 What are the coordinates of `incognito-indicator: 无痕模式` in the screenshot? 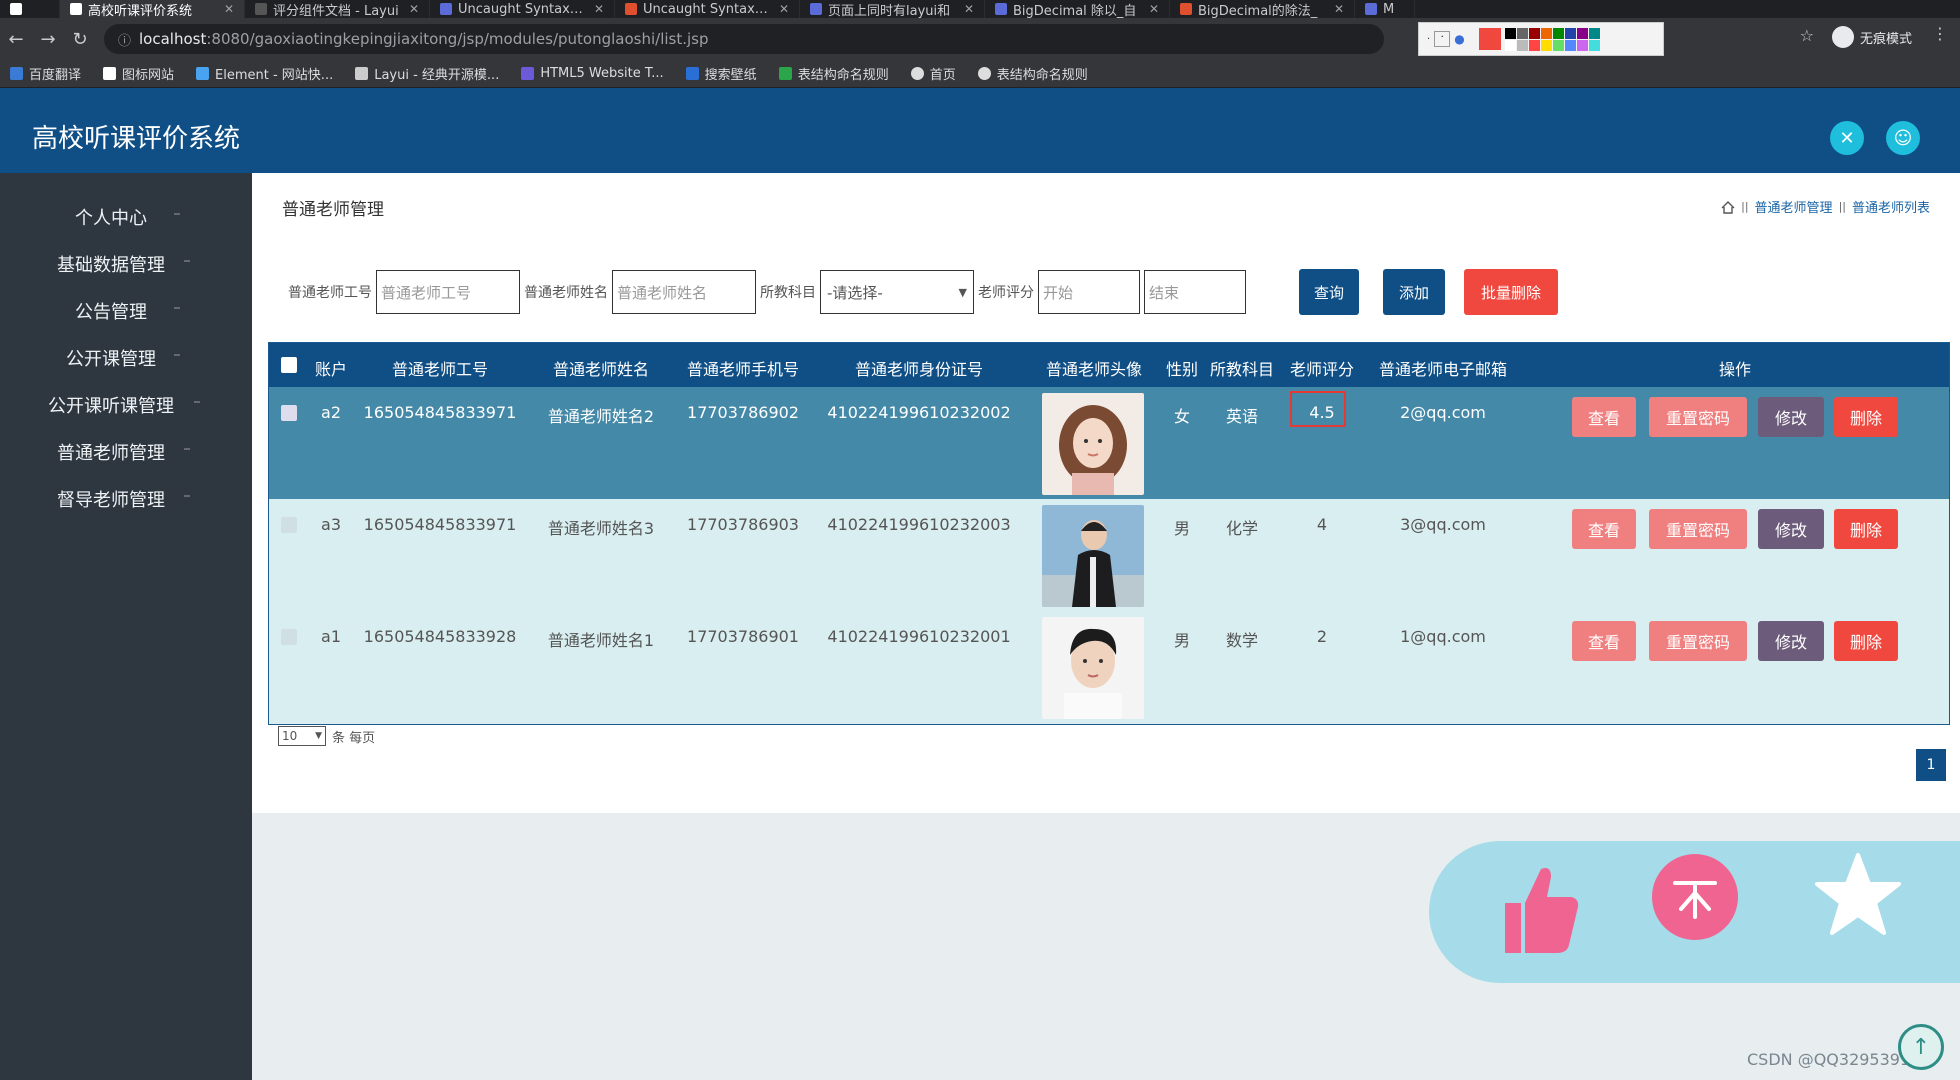 It's located at (1871, 37).